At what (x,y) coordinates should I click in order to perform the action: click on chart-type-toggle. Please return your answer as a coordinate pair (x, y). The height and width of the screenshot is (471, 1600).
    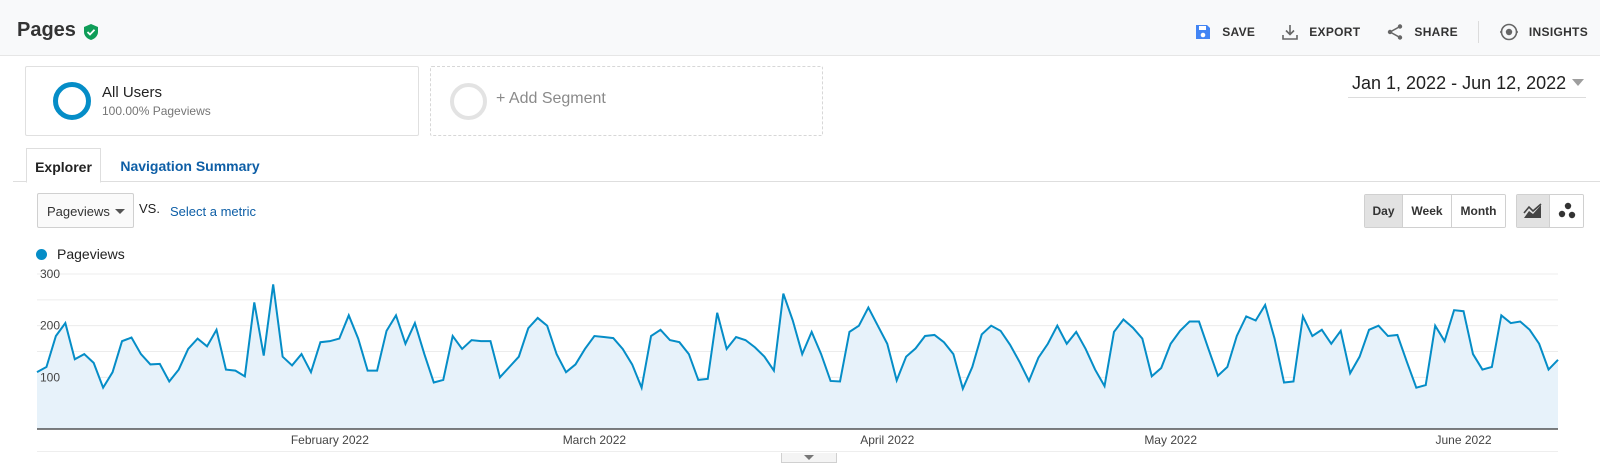
    Looking at the image, I should click on (1550, 211).